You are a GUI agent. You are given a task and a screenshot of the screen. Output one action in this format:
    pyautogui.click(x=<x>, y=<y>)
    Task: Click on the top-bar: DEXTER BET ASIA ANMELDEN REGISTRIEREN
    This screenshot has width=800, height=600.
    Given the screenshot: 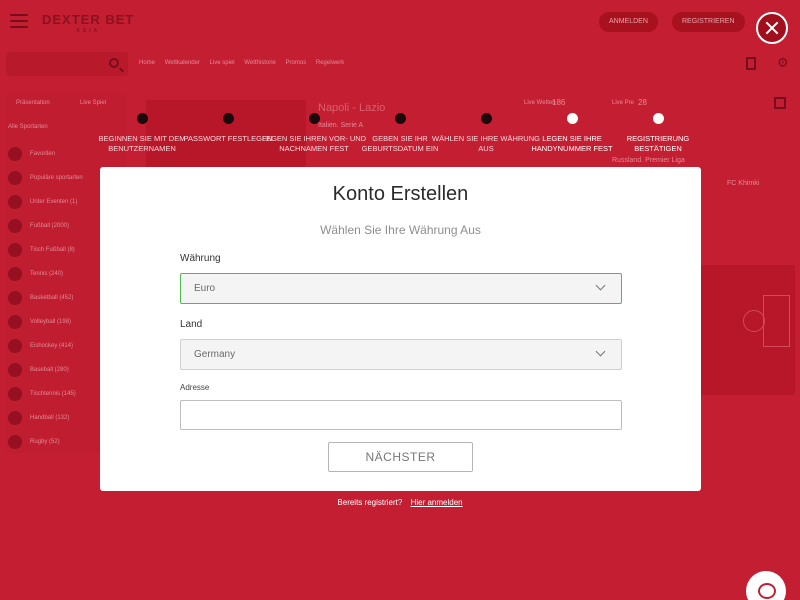 What is the action you would take?
    pyautogui.click(x=400, y=22)
    